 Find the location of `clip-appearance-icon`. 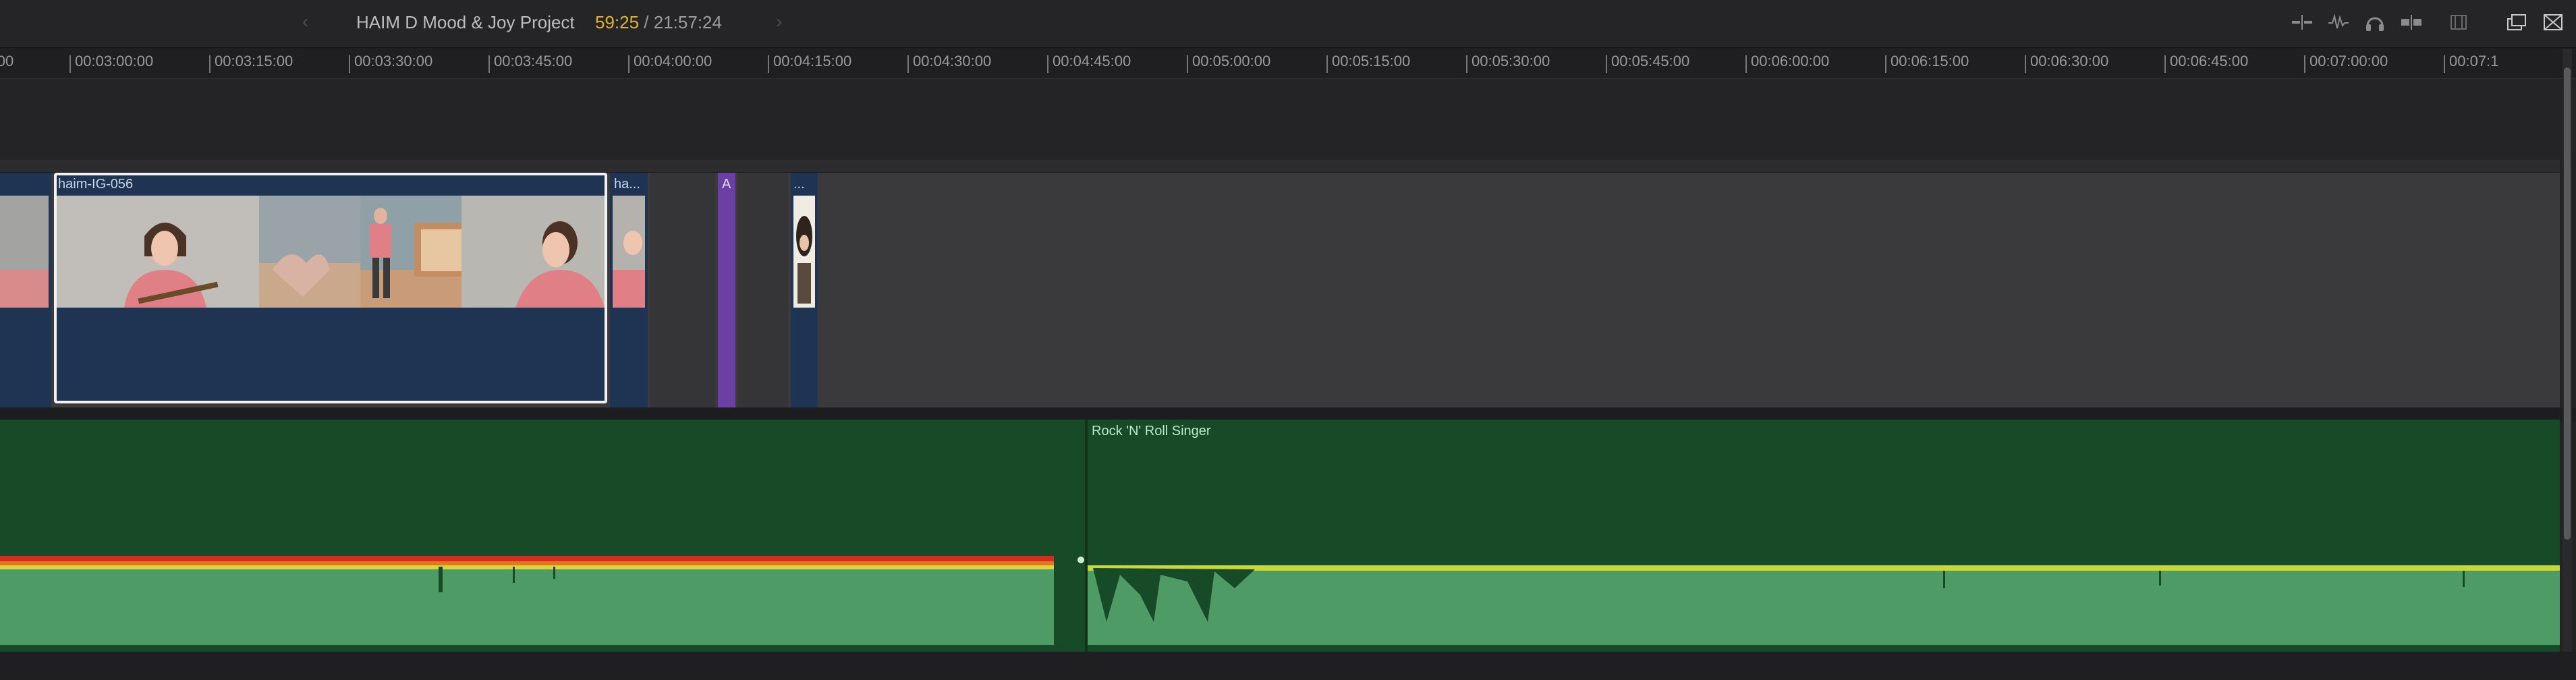

clip-appearance-icon is located at coordinates (2458, 24).